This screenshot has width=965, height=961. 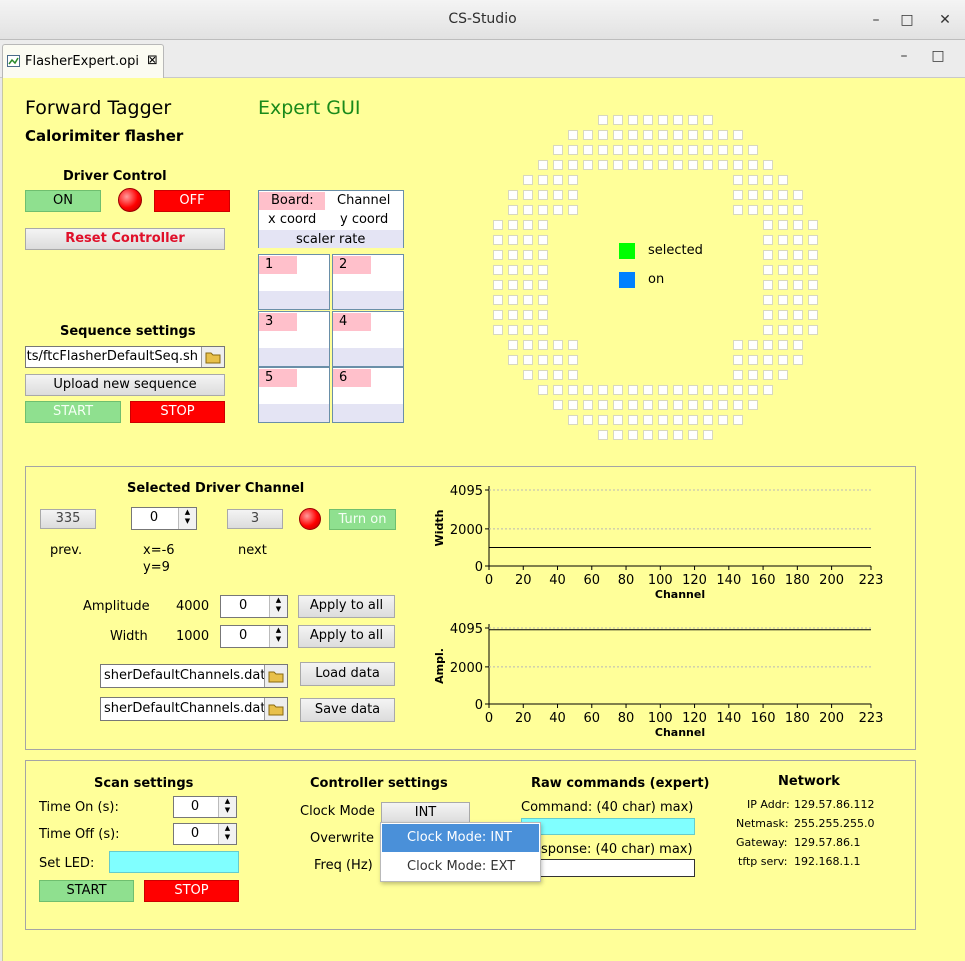 What do you see at coordinates (368, 282) in the screenshot?
I see `board-2-box: 2` at bounding box center [368, 282].